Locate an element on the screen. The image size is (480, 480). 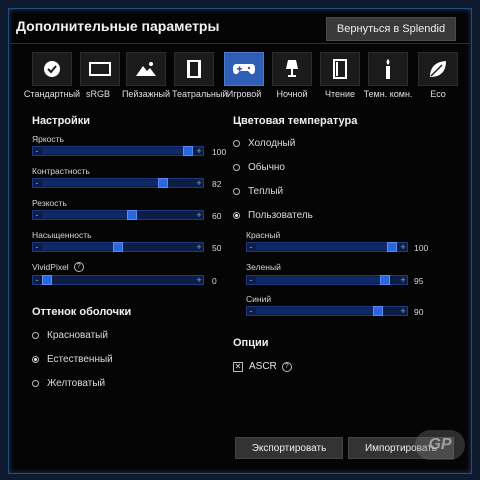
blue-label: Синий is located at coordinates (259, 299).